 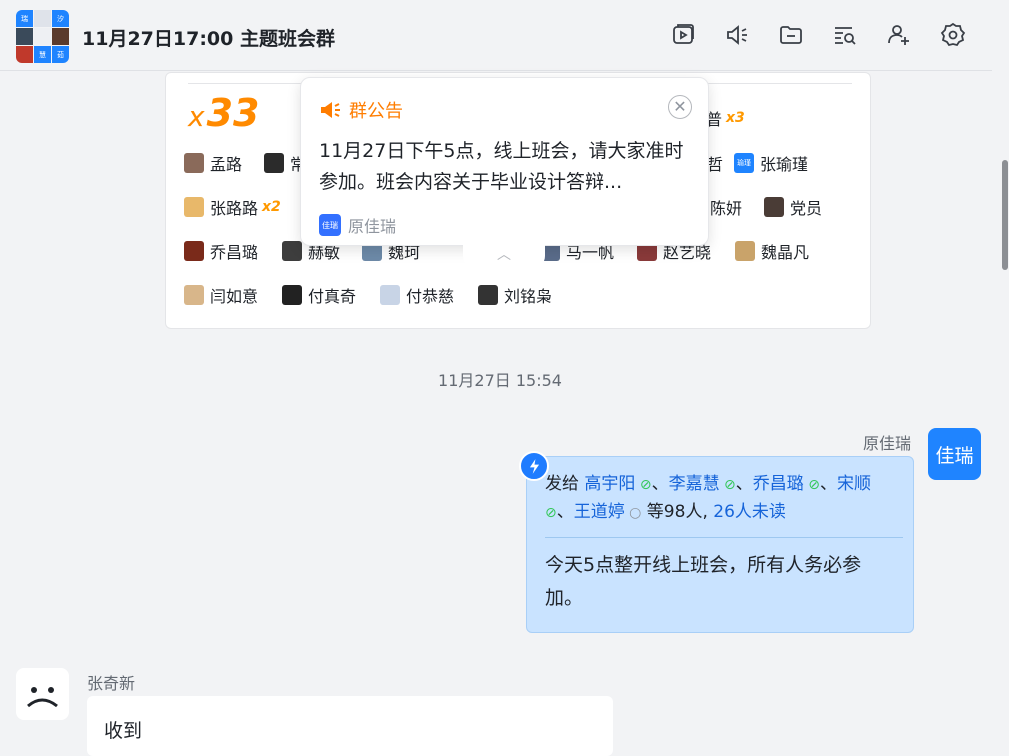 What do you see at coordinates (749, 512) in the screenshot?
I see `unread-count-link: 26人未读` at bounding box center [749, 512].